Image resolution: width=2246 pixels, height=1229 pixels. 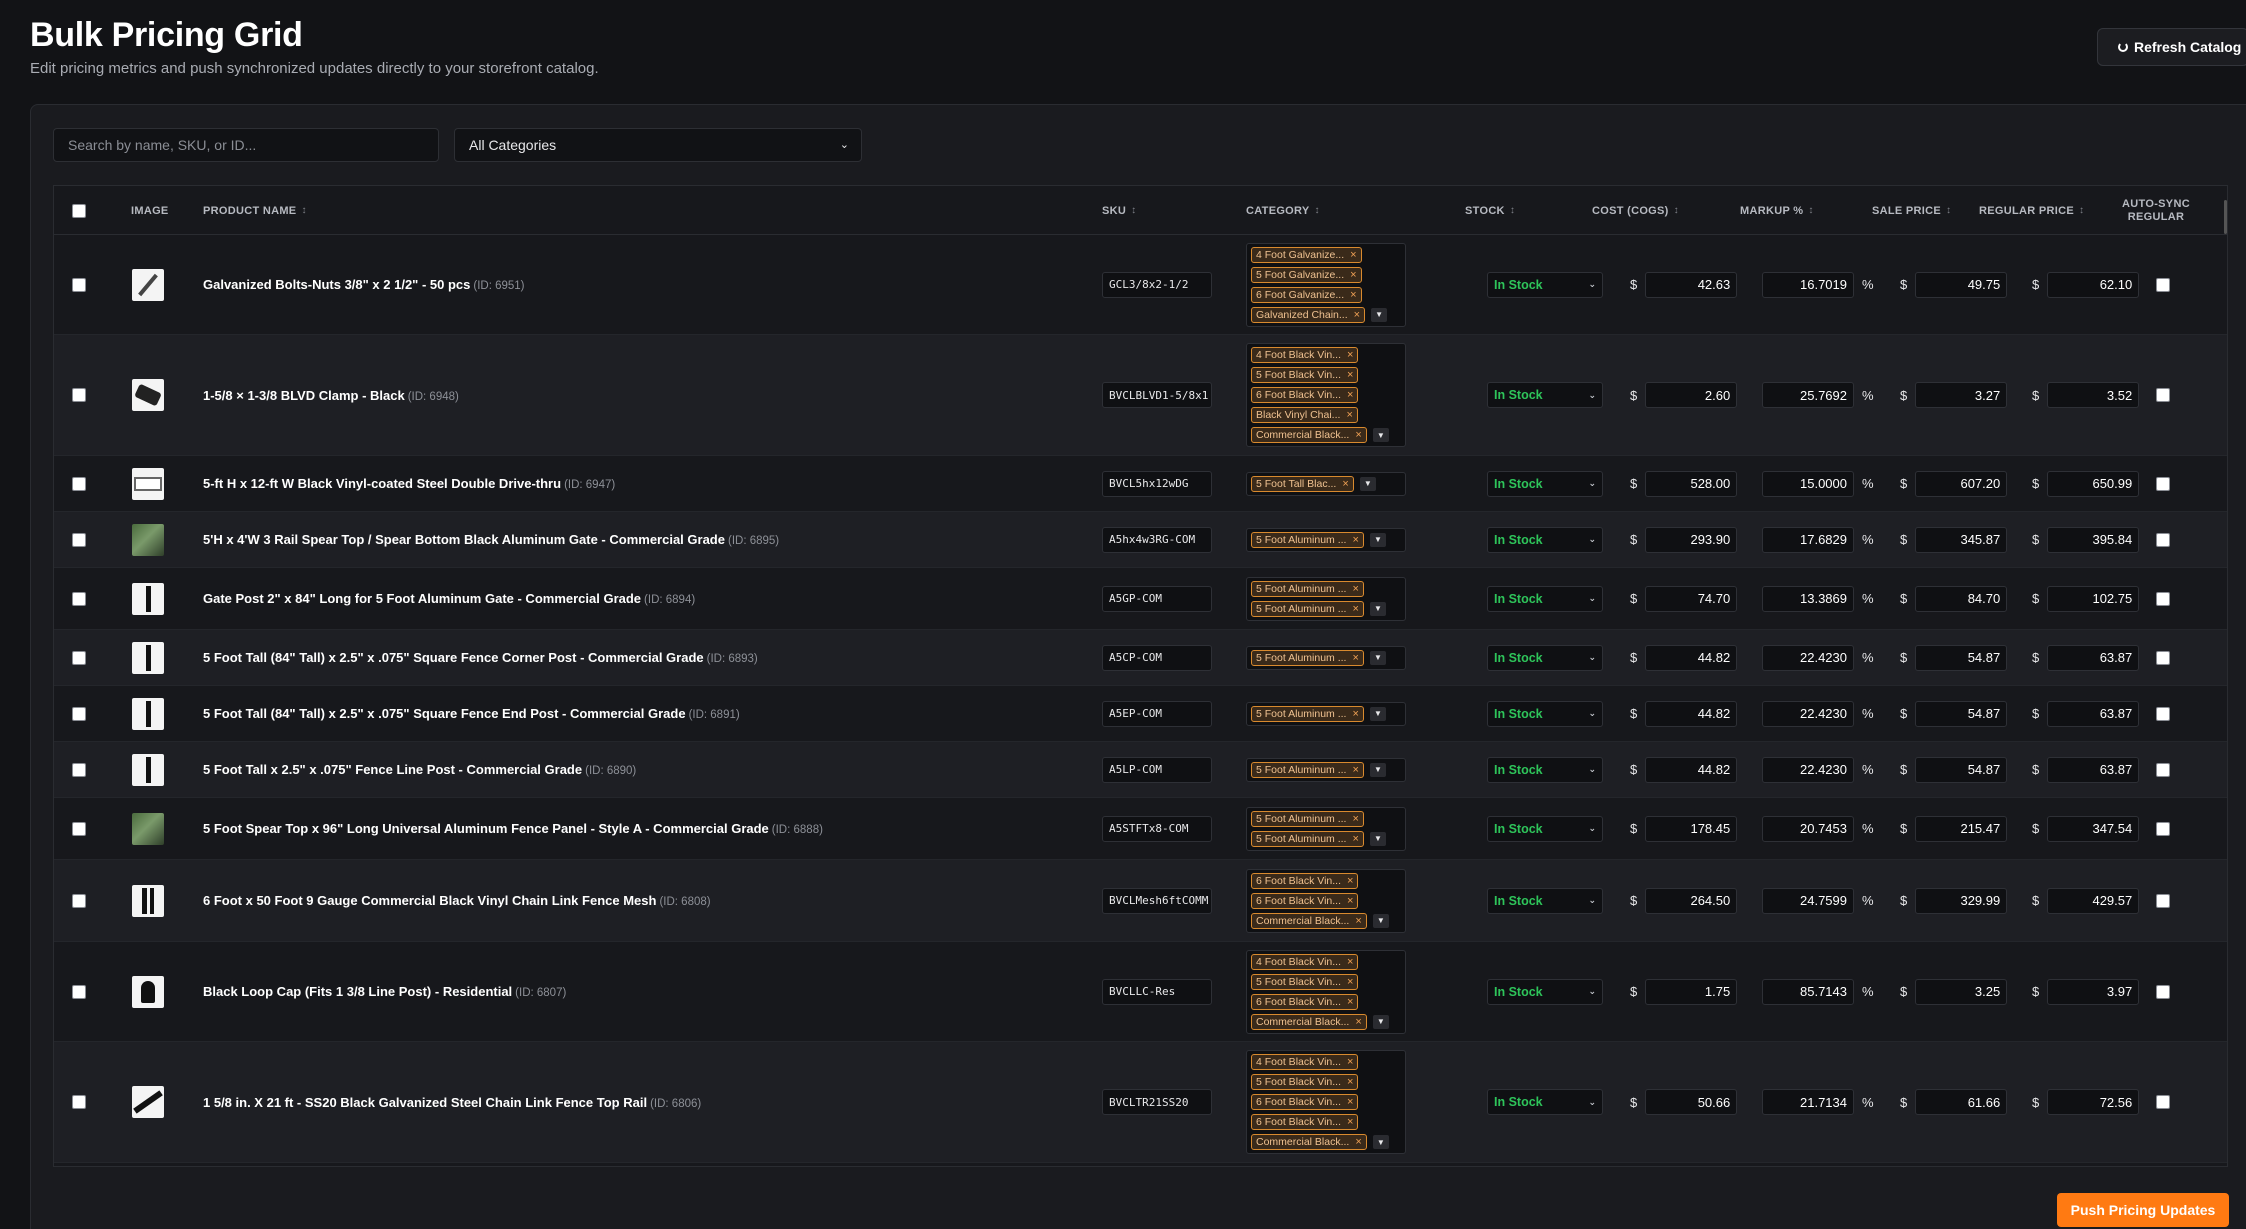 I want to click on markup-input: 25.7692, so click(x=1808, y=395).